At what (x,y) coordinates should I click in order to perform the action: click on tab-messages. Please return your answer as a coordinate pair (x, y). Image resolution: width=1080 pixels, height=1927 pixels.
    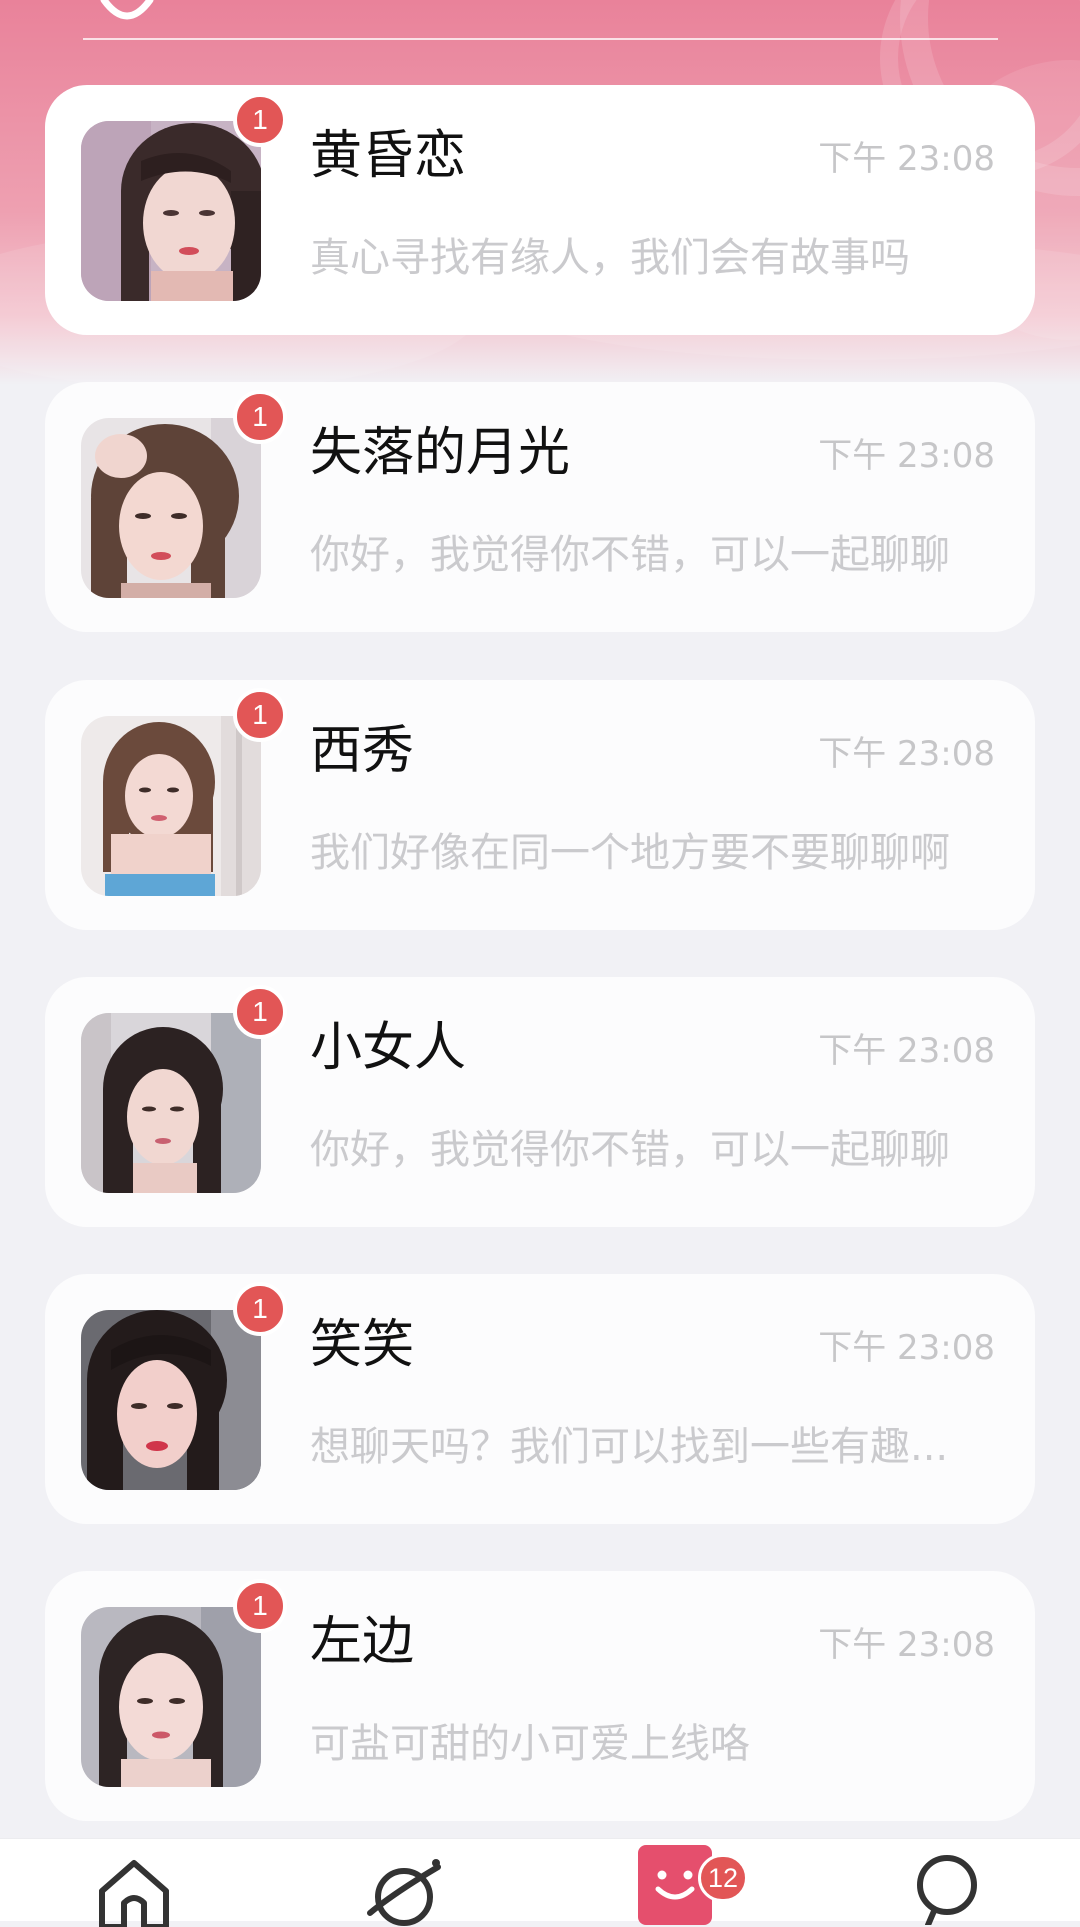
    Looking at the image, I should click on (675, 1882).